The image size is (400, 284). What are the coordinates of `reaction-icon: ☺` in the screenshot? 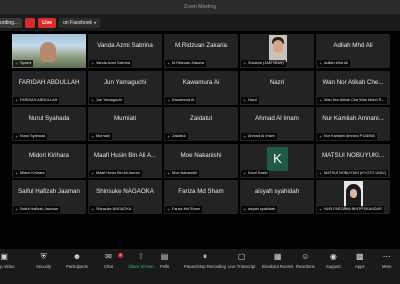 It's located at (305, 256).